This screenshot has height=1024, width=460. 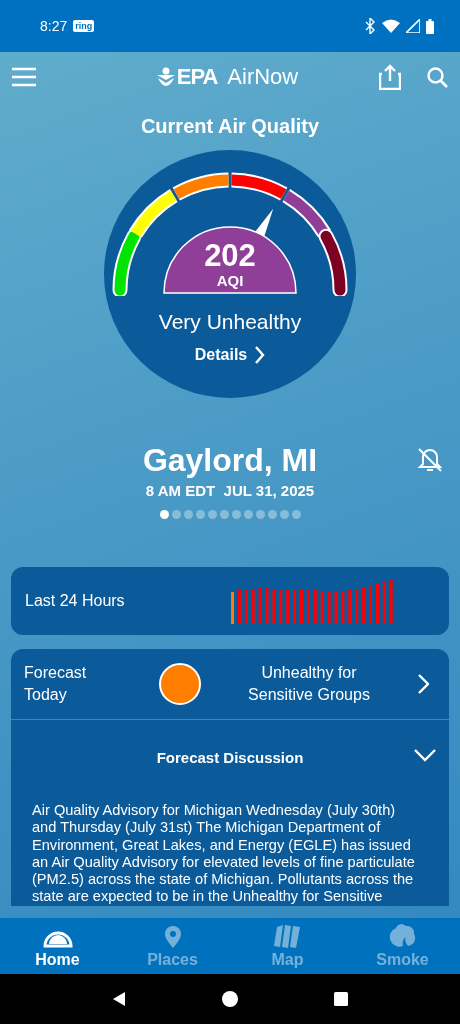 What do you see at coordinates (75, 601) in the screenshot?
I see `card-label: Last 24 Hours` at bounding box center [75, 601].